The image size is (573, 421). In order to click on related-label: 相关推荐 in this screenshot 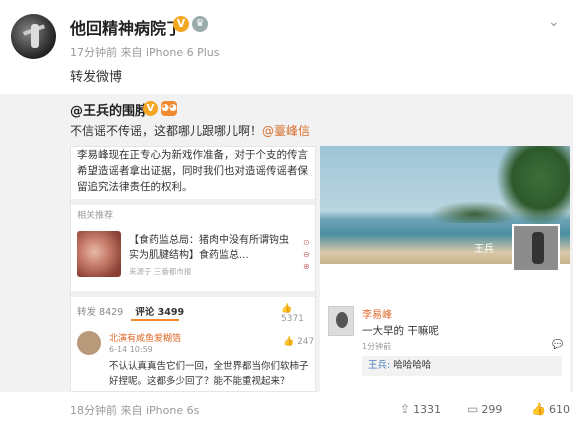, I will do `click(95, 216)`.